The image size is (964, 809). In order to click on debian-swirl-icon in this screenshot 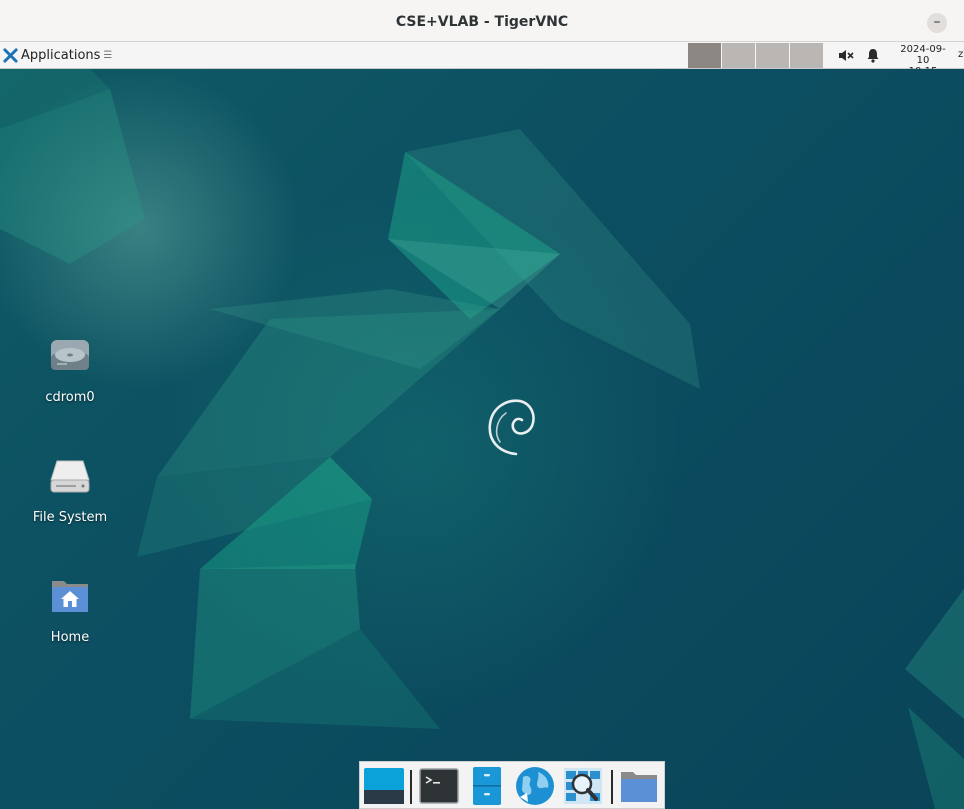, I will do `click(511, 427)`.